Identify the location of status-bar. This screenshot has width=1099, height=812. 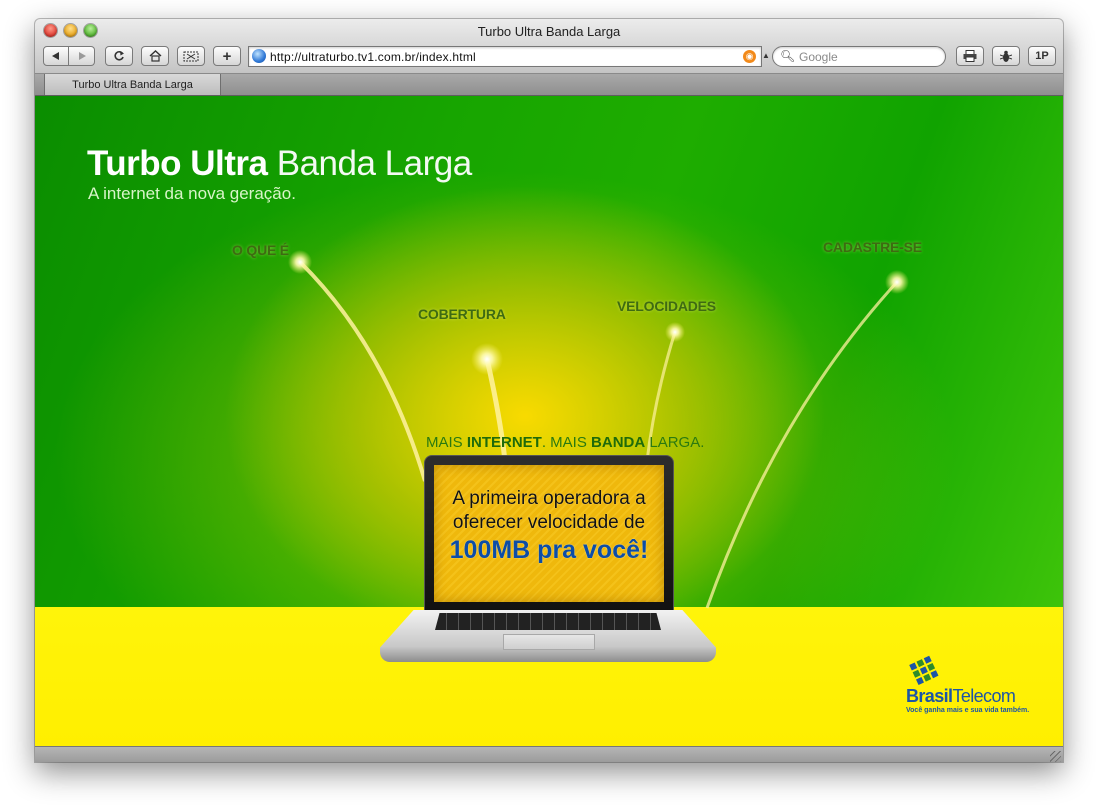
(549, 754).